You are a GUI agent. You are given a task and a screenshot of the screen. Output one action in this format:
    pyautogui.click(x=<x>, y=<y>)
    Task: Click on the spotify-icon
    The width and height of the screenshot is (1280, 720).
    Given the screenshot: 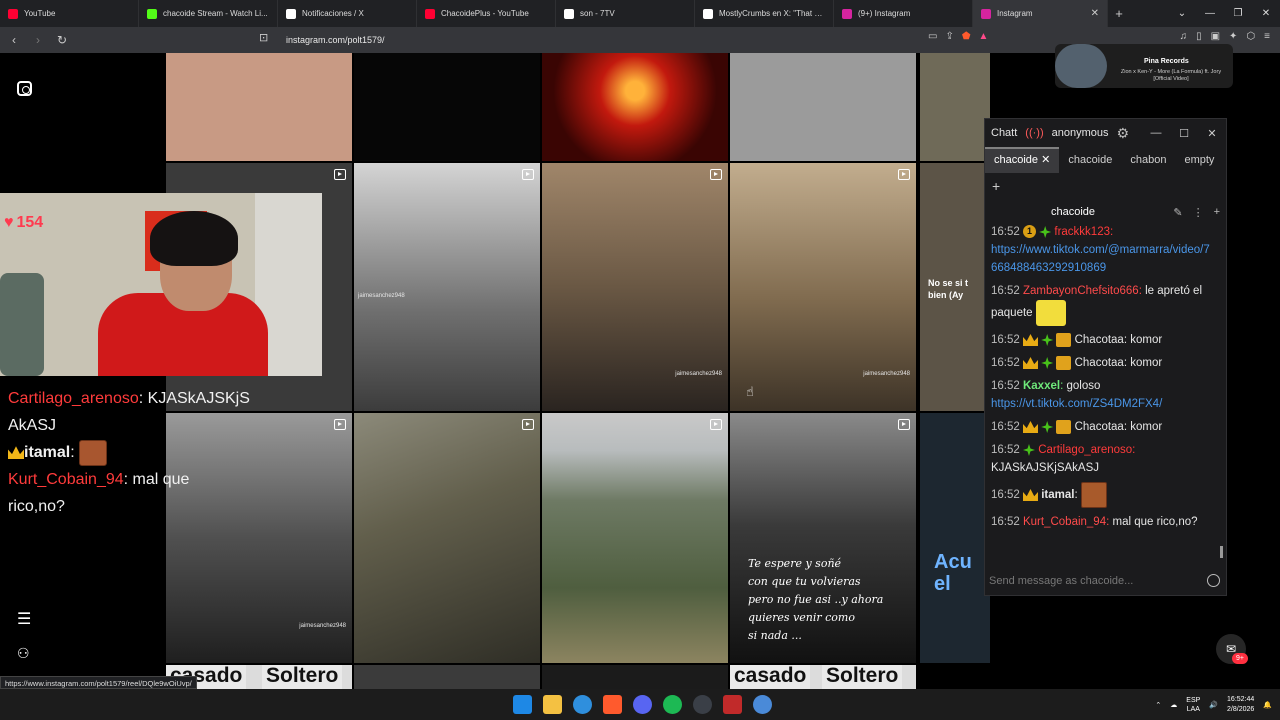 What is the action you would take?
    pyautogui.click(x=672, y=704)
    